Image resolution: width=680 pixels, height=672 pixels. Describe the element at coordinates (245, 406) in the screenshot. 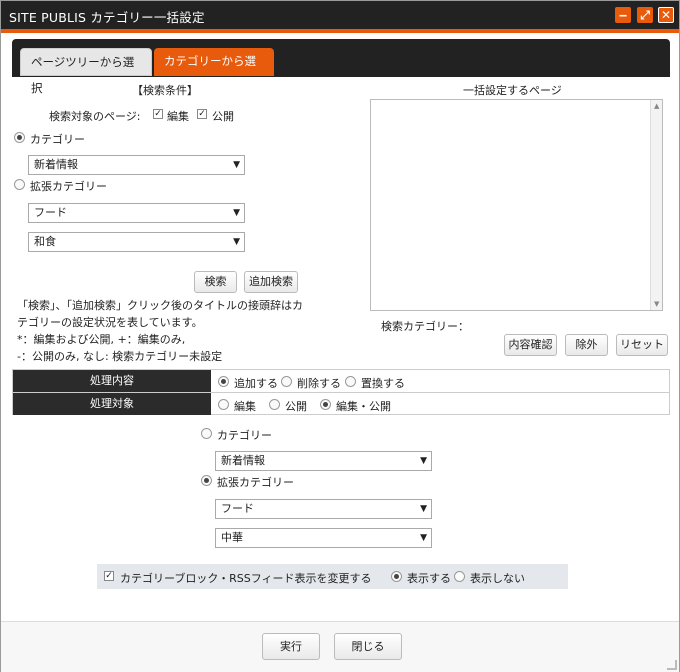

I see `target-edit-label: 編集` at that location.